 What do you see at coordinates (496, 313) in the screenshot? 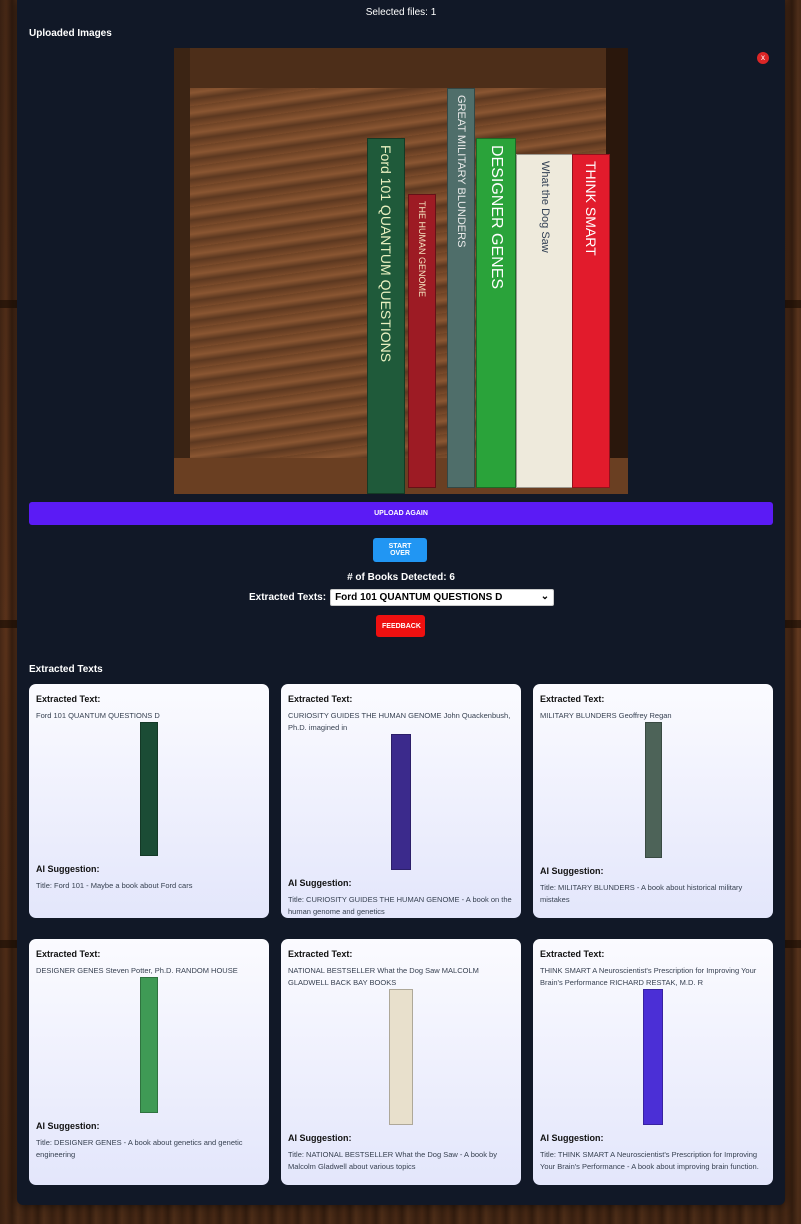
I see `book-spine: DESIGNER GENES` at bounding box center [496, 313].